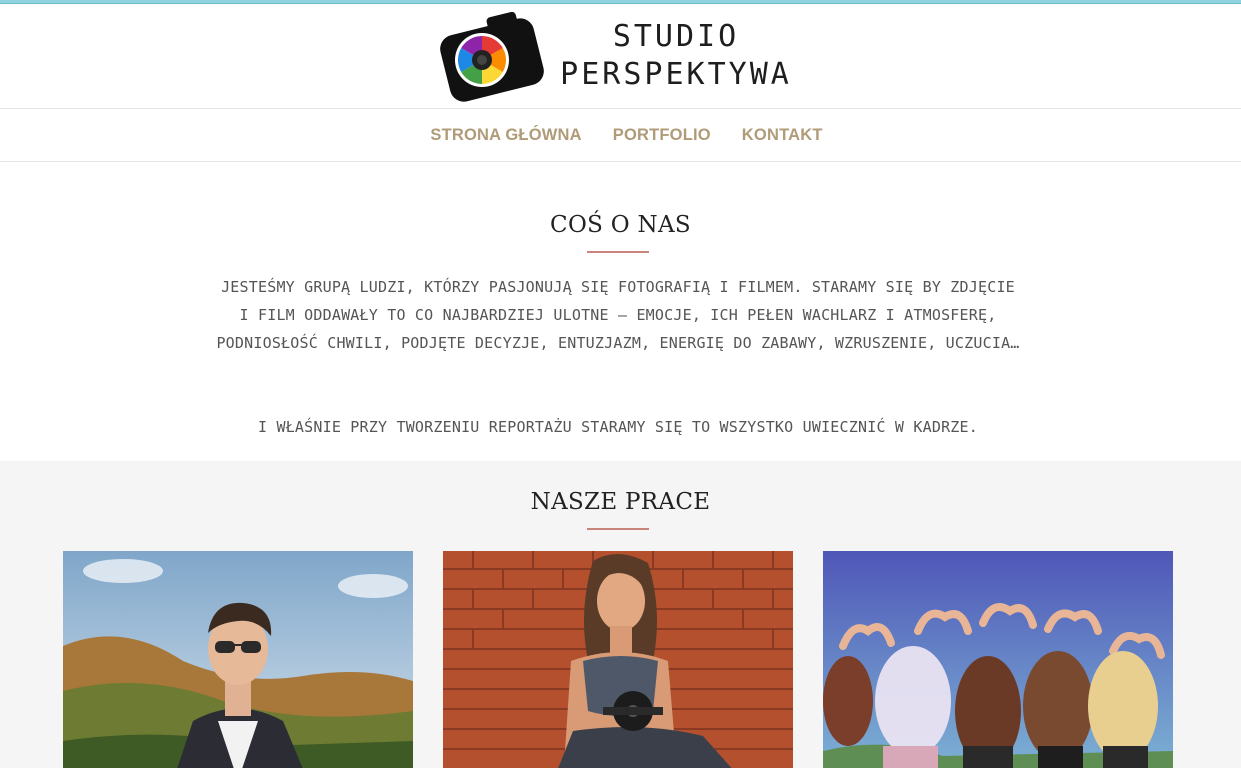  Describe the element at coordinates (620, 225) in the screenshot. I see `about-title: COŚ O NAS` at that location.